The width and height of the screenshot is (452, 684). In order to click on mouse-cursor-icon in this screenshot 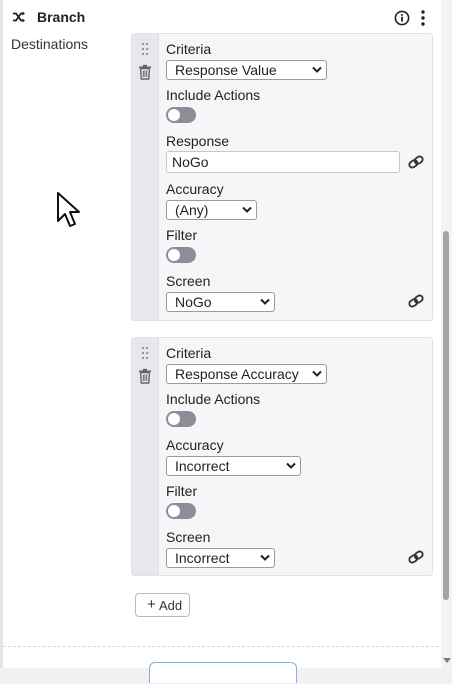, I will do `click(68, 209)`.